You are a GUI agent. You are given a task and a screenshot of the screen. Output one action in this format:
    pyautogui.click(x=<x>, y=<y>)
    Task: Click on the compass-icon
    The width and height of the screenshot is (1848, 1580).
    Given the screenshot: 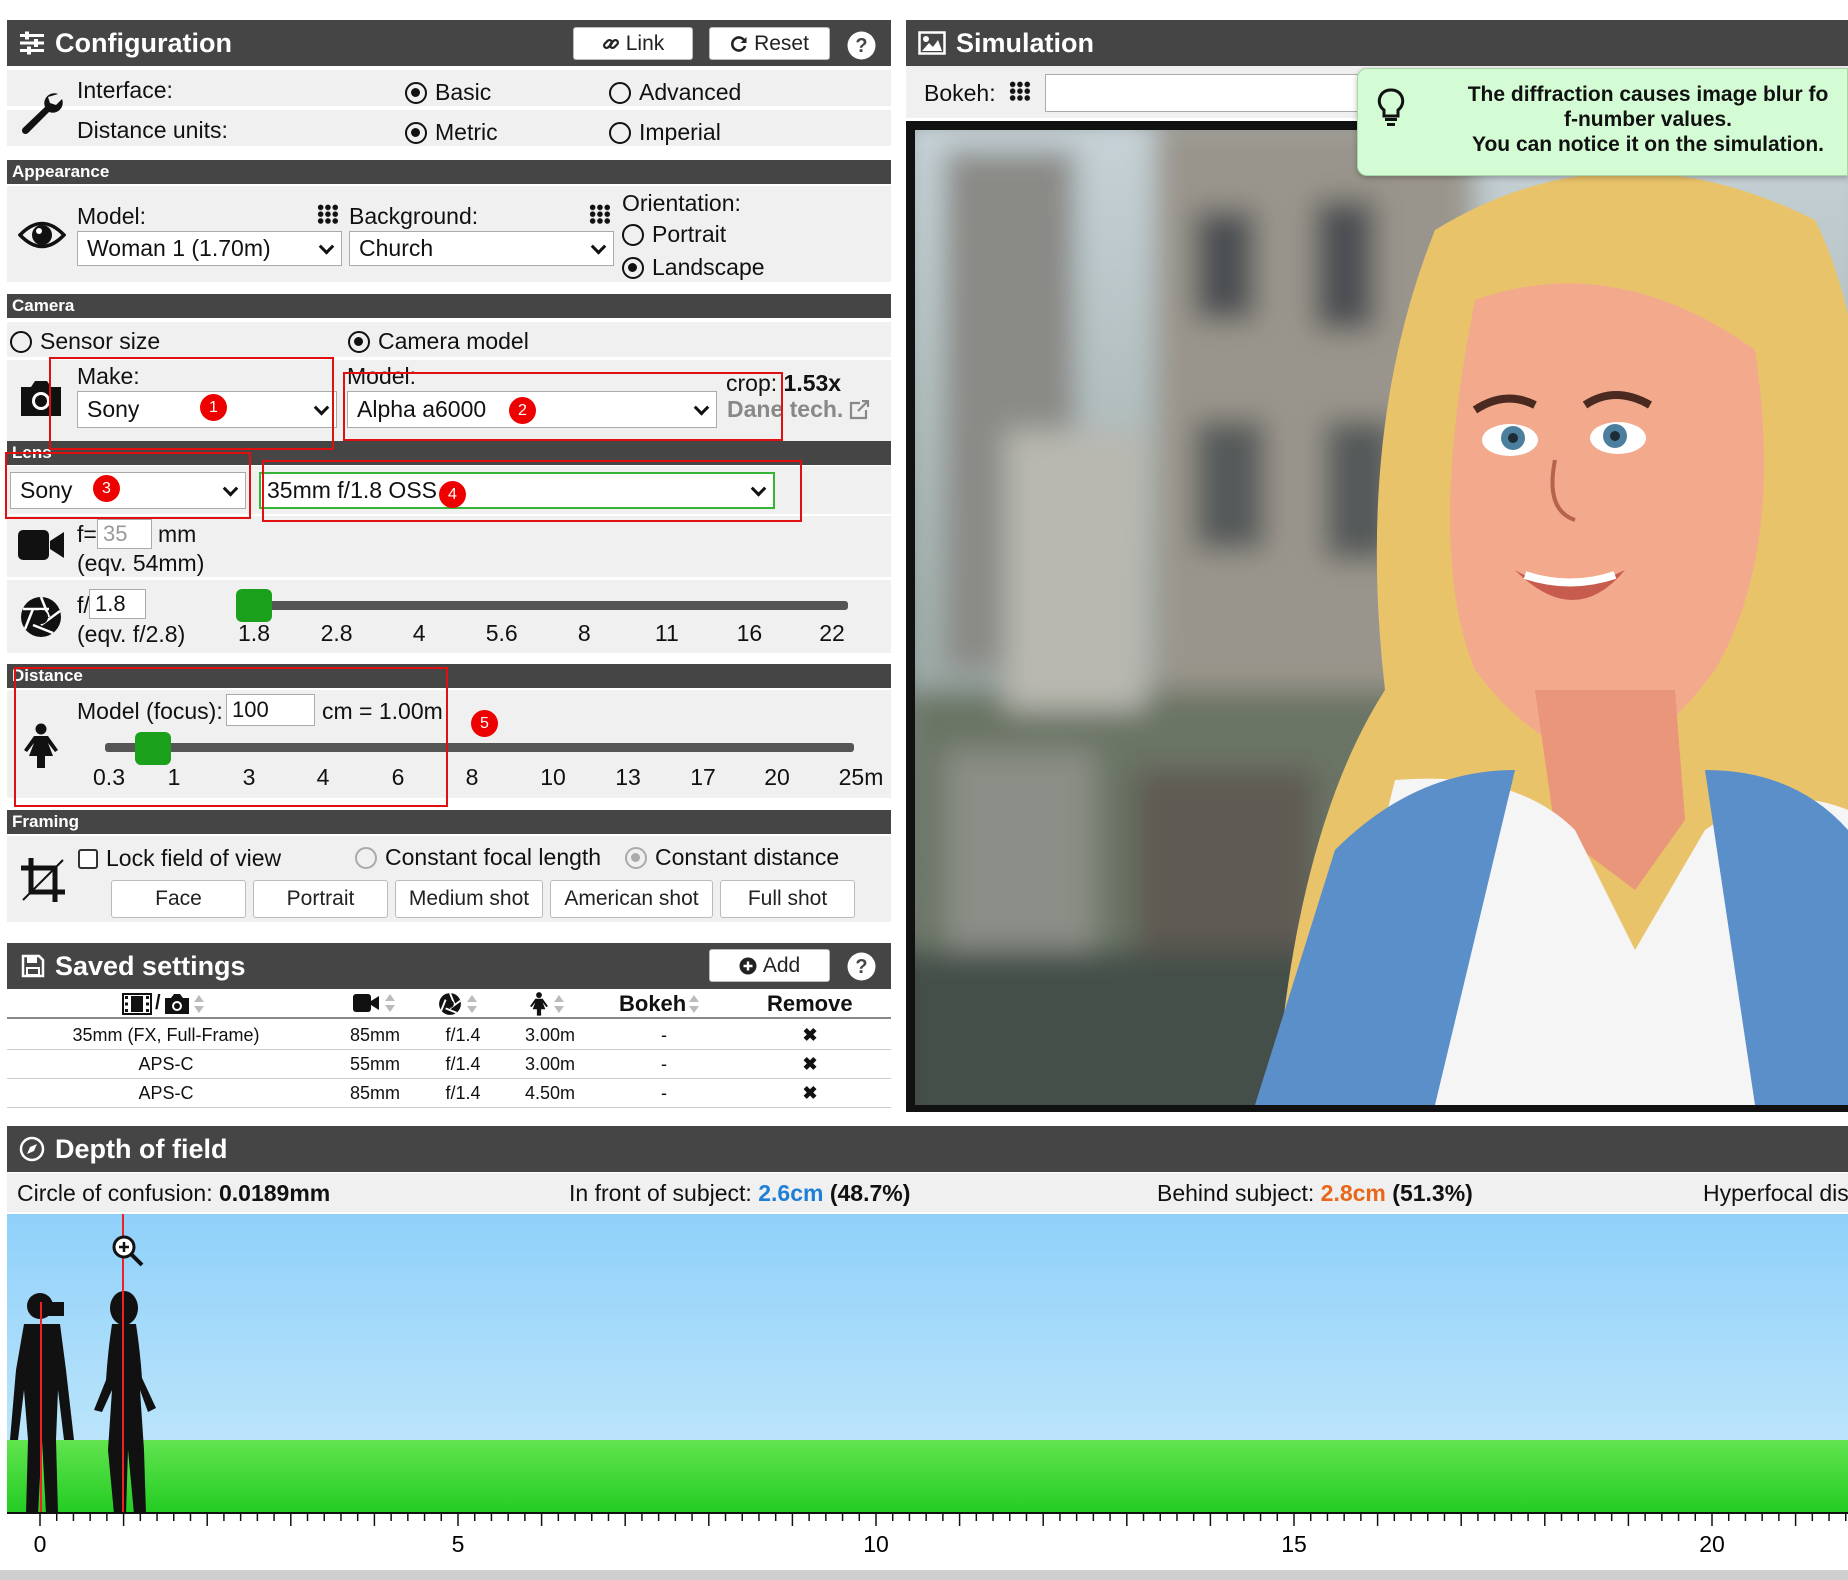 What is the action you would take?
    pyautogui.click(x=32, y=1149)
    